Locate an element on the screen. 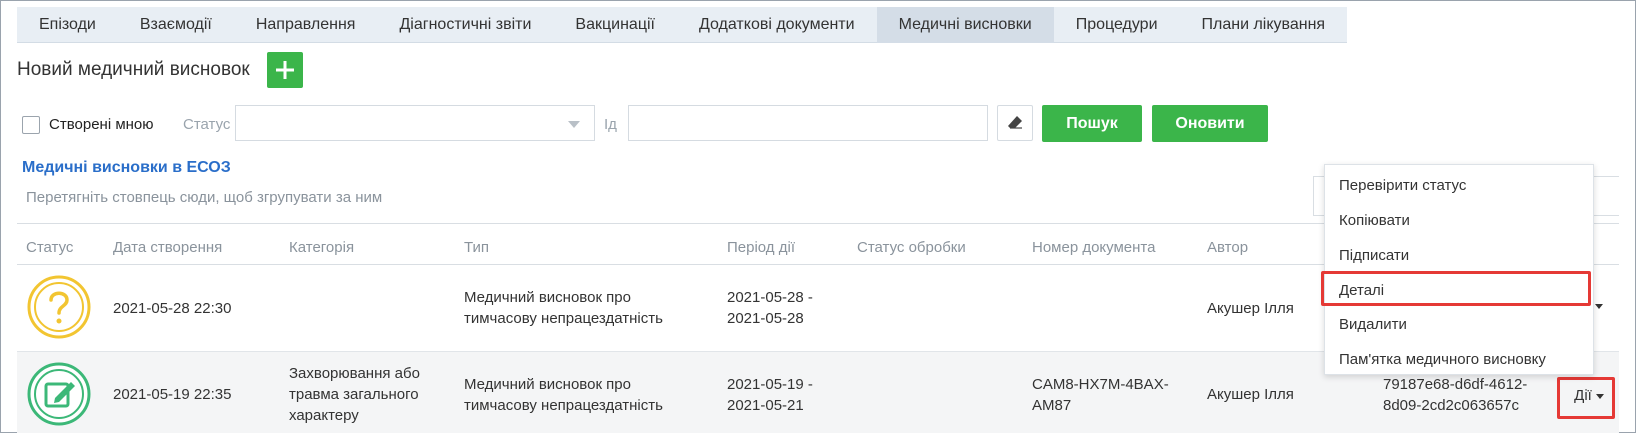  column-header-document-number: Номер документа is located at coordinates (1093, 247).